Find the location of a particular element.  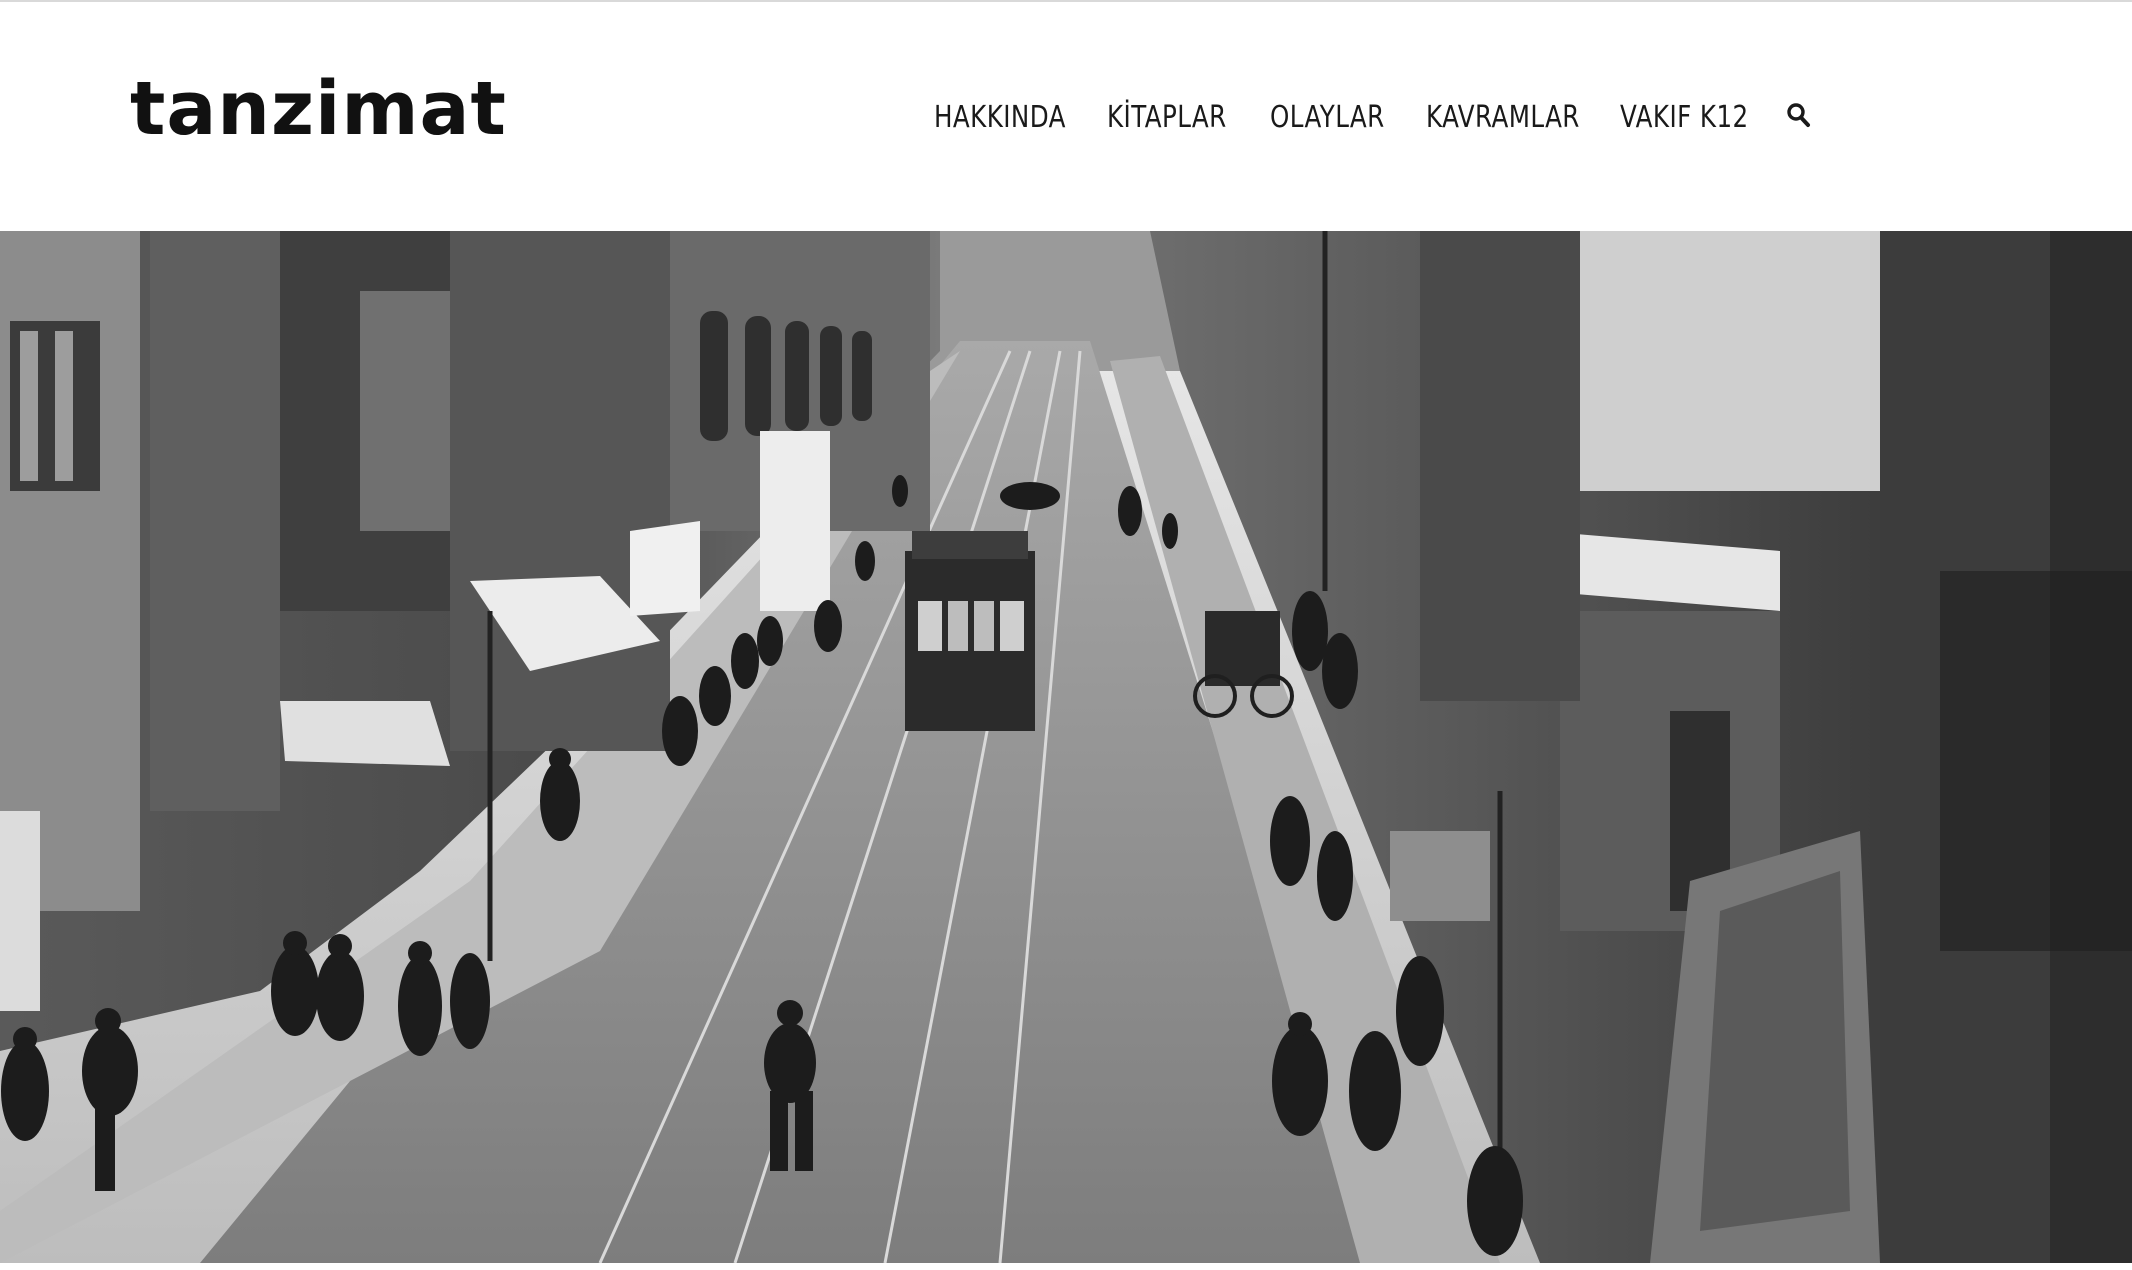

nav-item-vakif-k12: VAKIF K12 is located at coordinates (1698, 120).